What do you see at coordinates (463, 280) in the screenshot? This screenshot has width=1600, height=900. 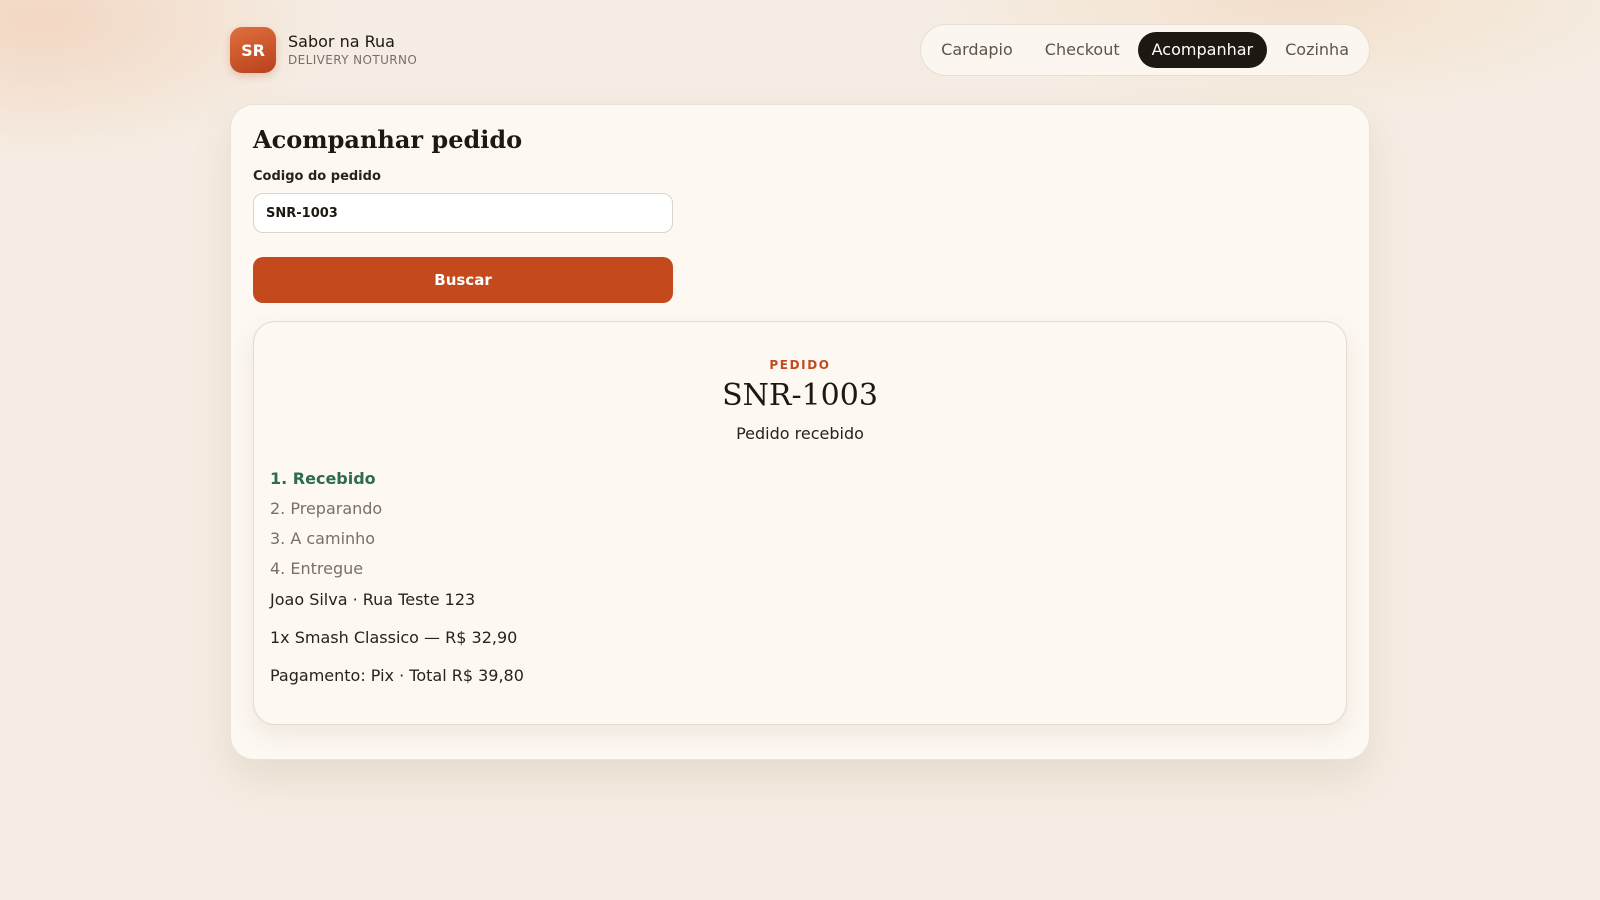 I see `search-button: Buscar` at bounding box center [463, 280].